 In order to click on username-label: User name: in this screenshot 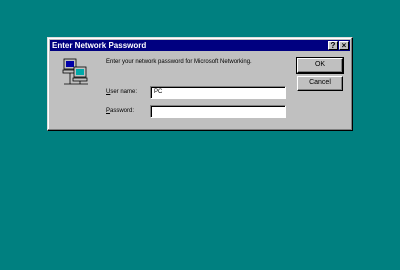, I will do `click(121, 92)`.